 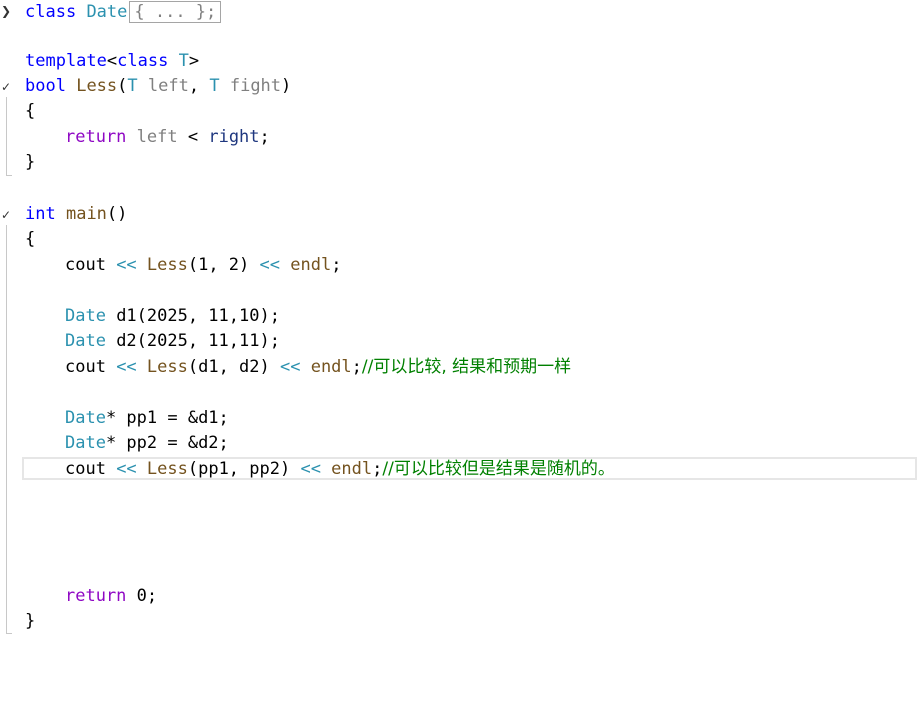 I want to click on arguments: (1, 2), so click(x=218, y=265).